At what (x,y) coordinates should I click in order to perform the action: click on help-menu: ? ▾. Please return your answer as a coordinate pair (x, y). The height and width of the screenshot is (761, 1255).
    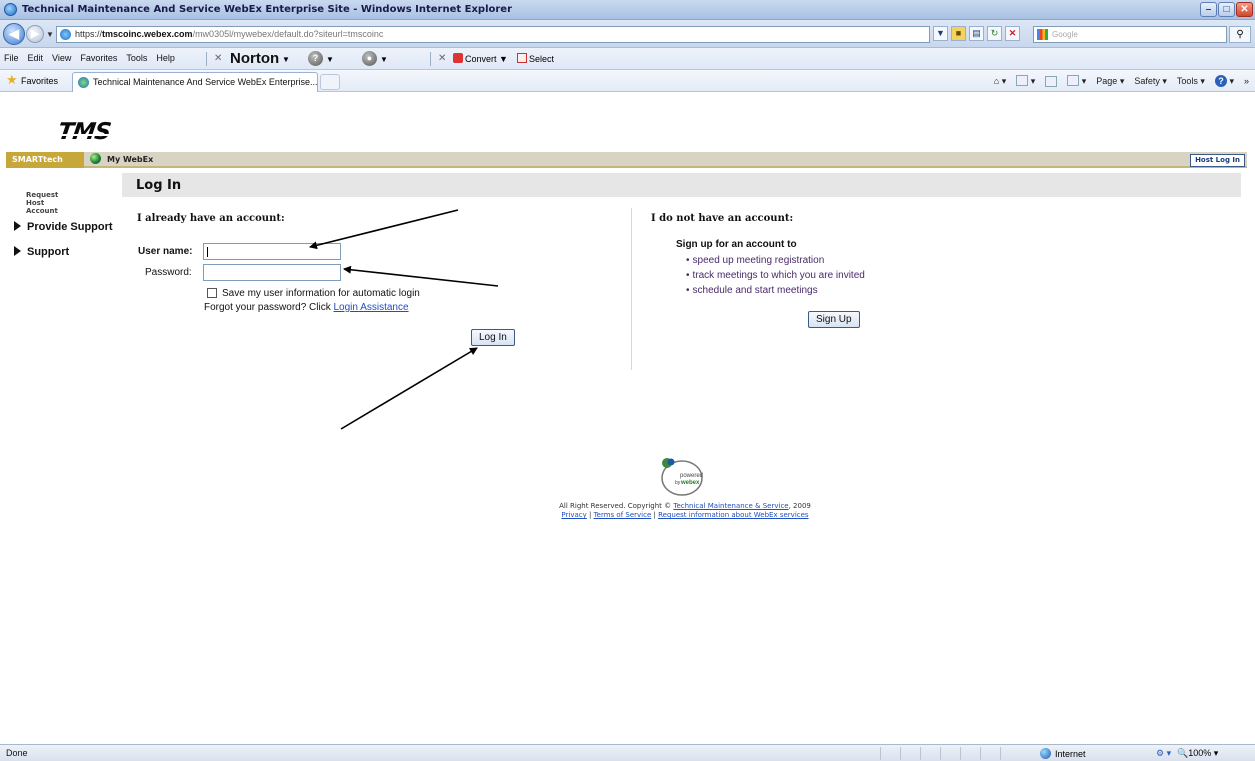
    Looking at the image, I should click on (1224, 81).